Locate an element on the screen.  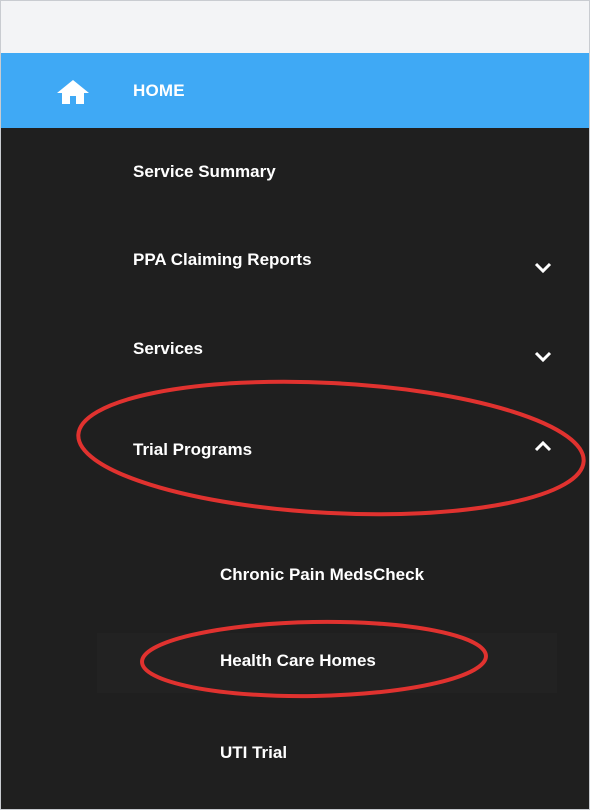
sidebar-item-label: Trial Programs is located at coordinates (193, 449).